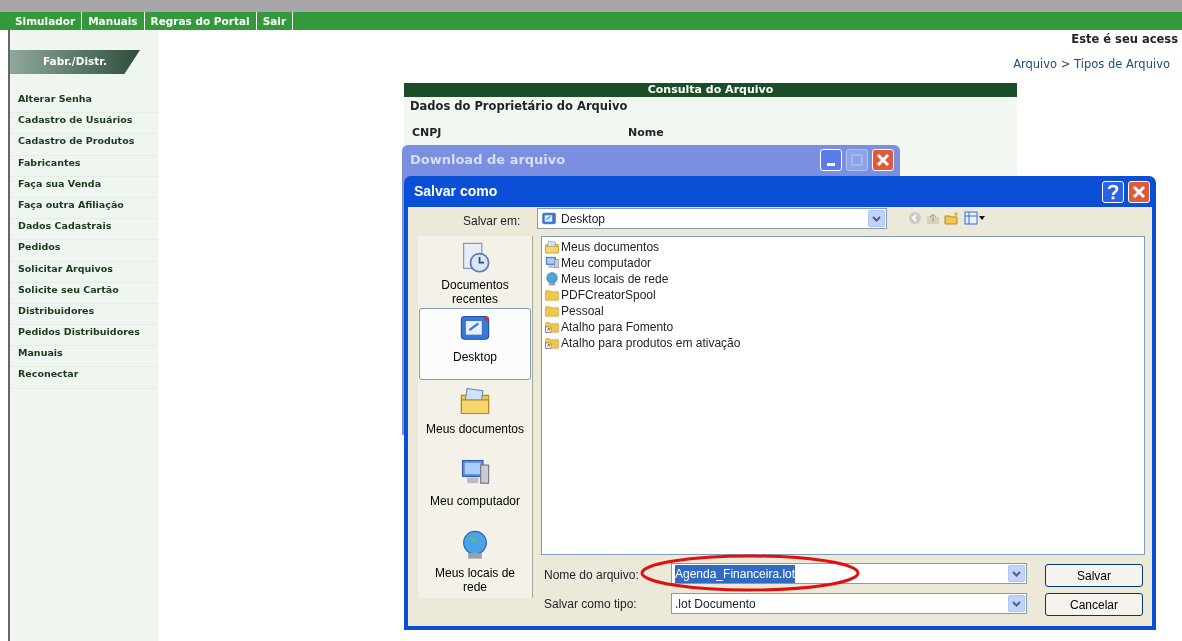 The height and width of the screenshot is (641, 1182). What do you see at coordinates (84, 208) in the screenshot?
I see `sidebar-item: Faça outra Afiliação` at bounding box center [84, 208].